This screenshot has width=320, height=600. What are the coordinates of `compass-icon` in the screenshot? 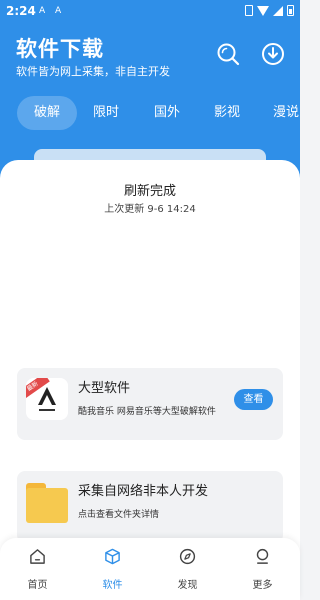 It's located at (187, 556).